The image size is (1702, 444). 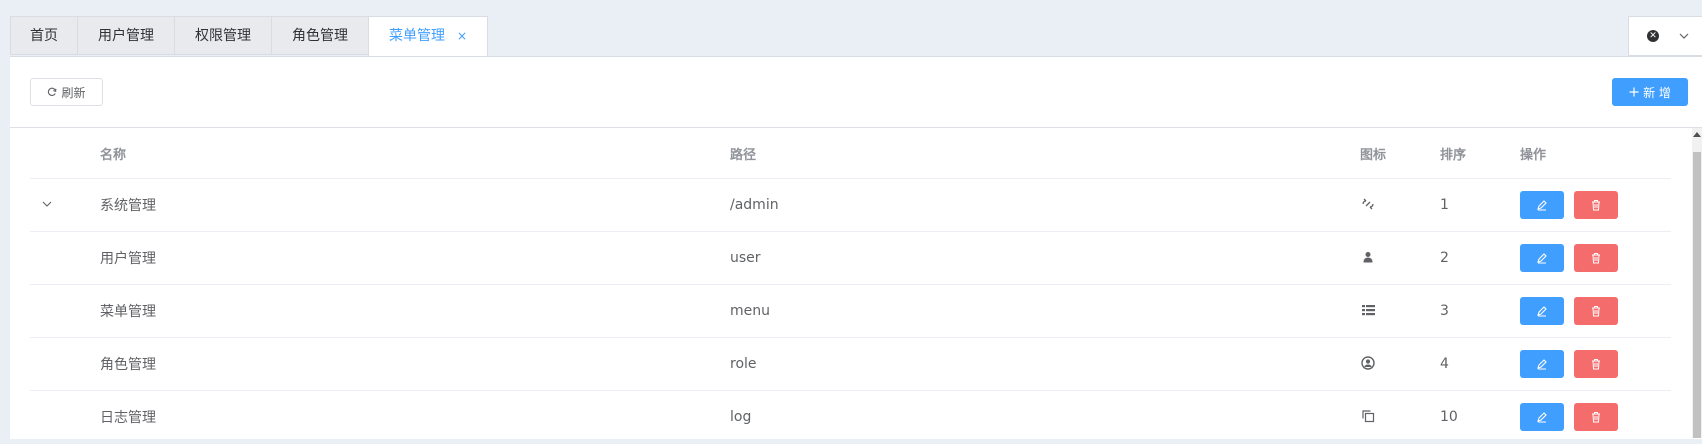 I want to click on row-path: log, so click(x=741, y=417).